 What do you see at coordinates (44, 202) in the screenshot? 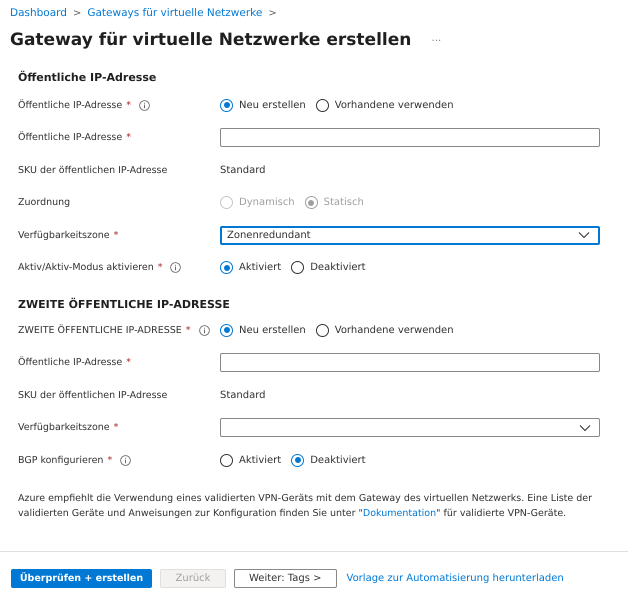
I see `field-label: Zuordnung` at bounding box center [44, 202].